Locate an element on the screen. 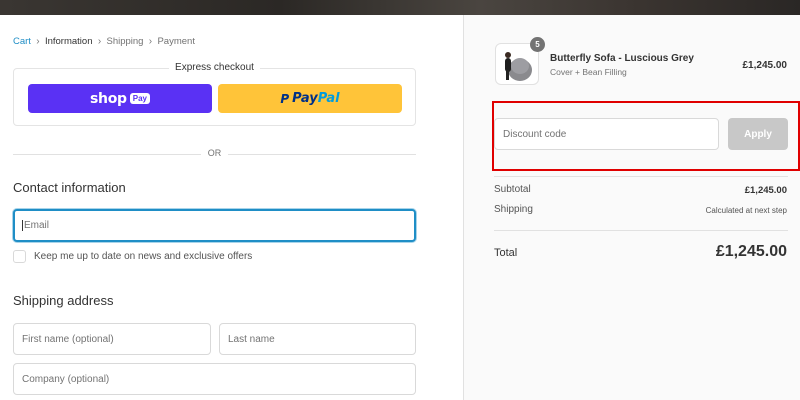 Image resolution: width=800 pixels, height=400 pixels. product-name: Butterfly Sofa - Luscious Grey is located at coordinates (622, 58).